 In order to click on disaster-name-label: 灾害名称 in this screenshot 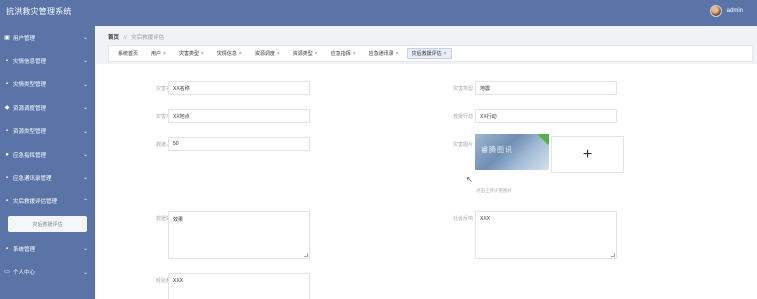, I will do `click(165, 89)`.